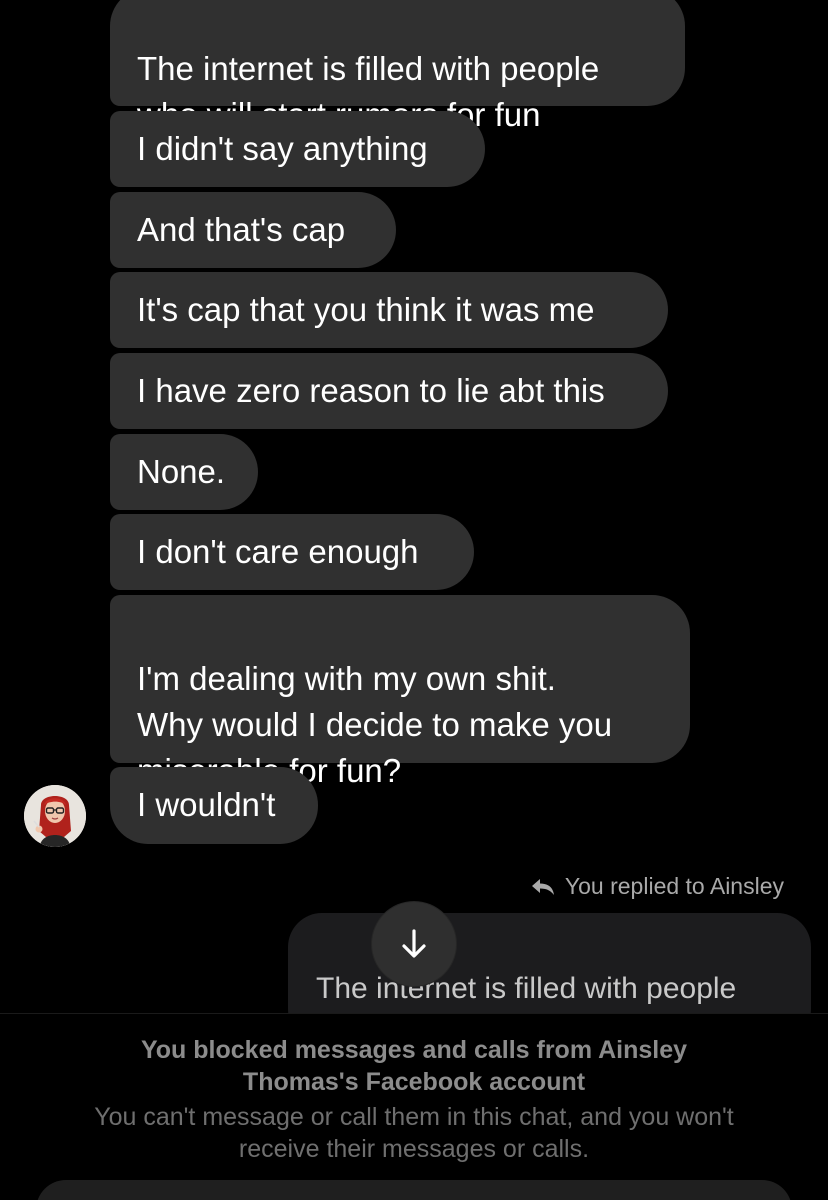 The height and width of the screenshot is (1200, 828). I want to click on message-text: I don't care enough, so click(278, 551).